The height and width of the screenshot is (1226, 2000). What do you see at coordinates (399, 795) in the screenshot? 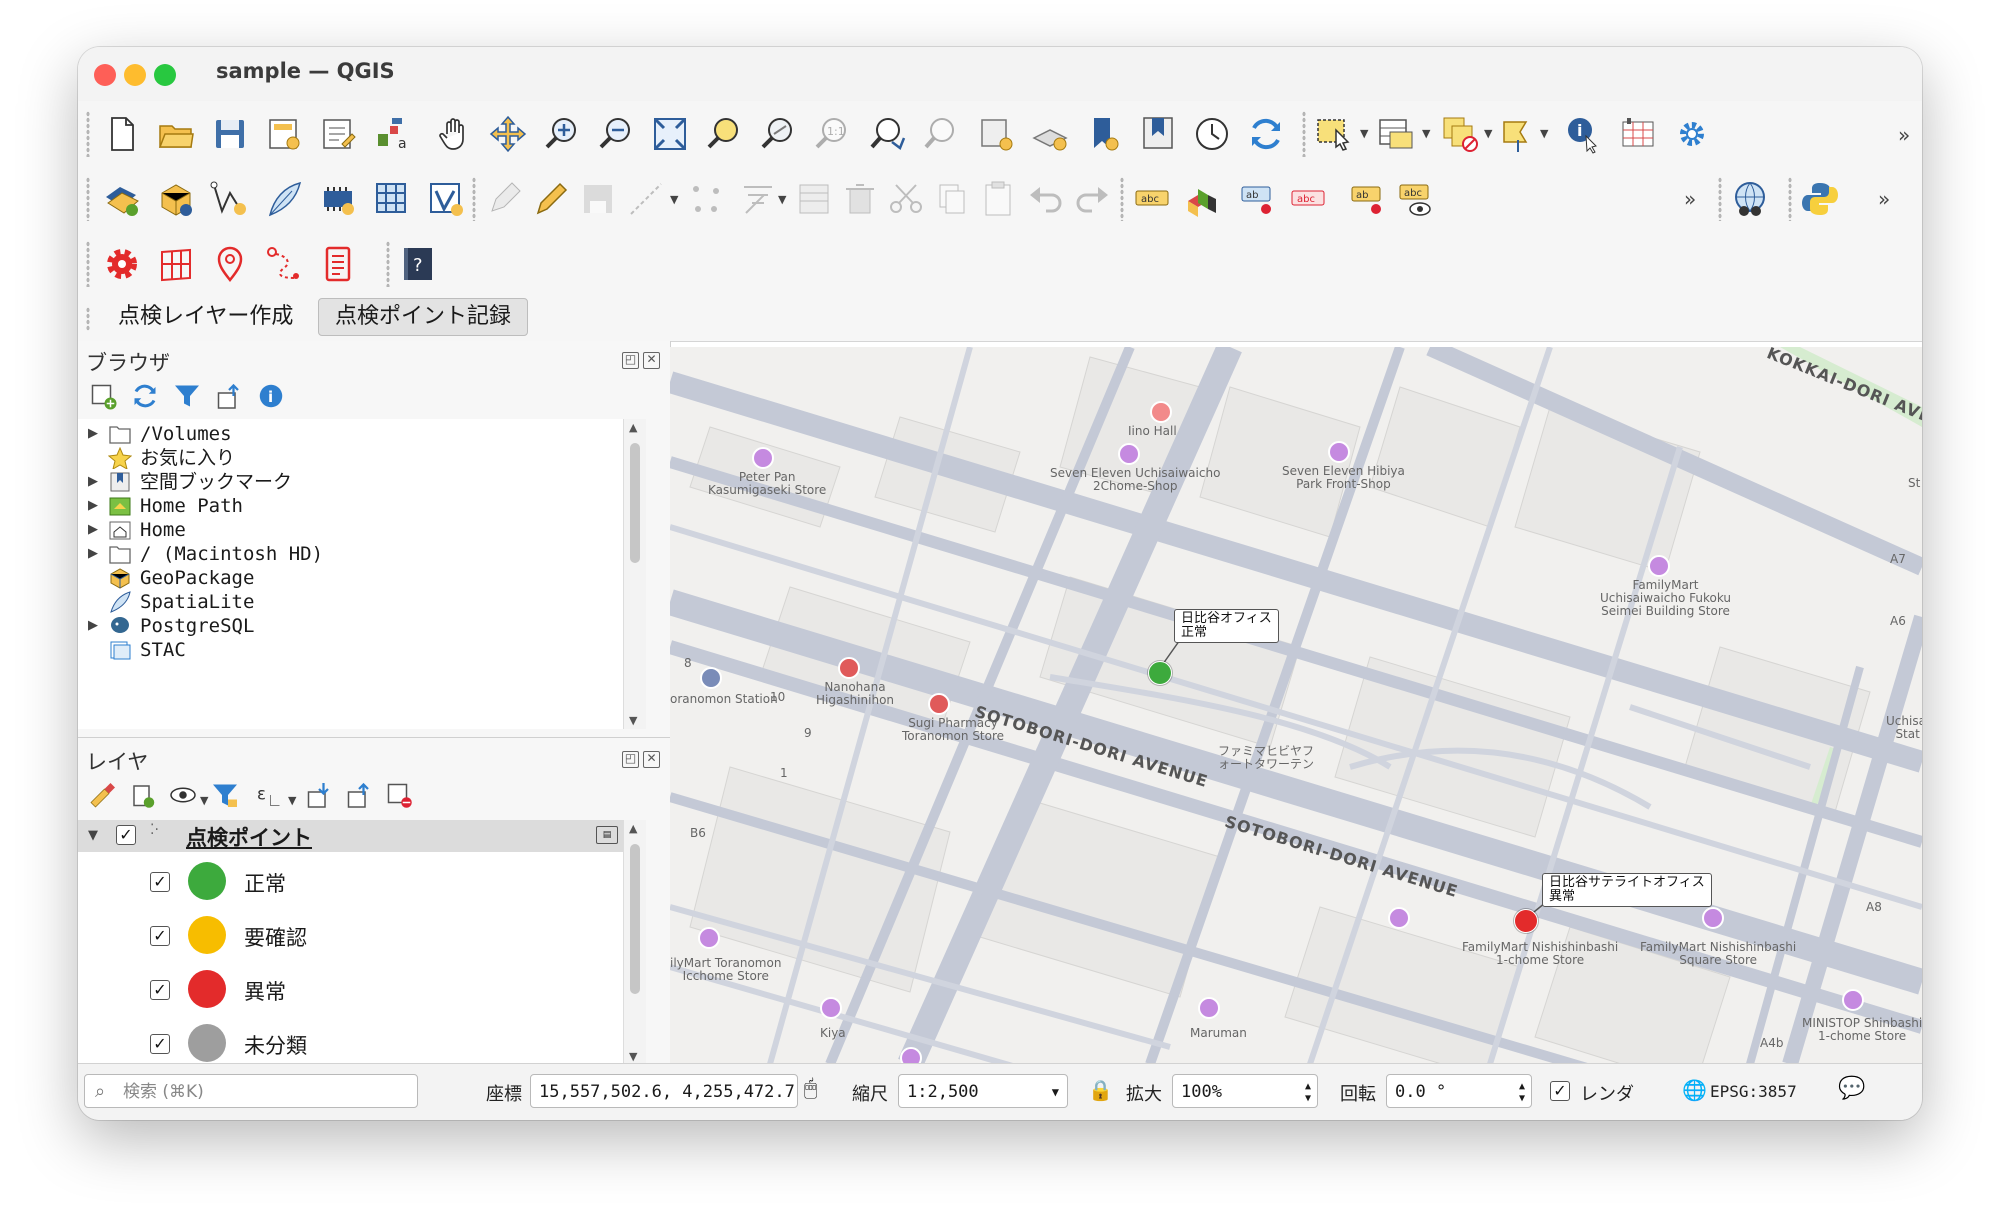
I see `remove-layer-icon` at bounding box center [399, 795].